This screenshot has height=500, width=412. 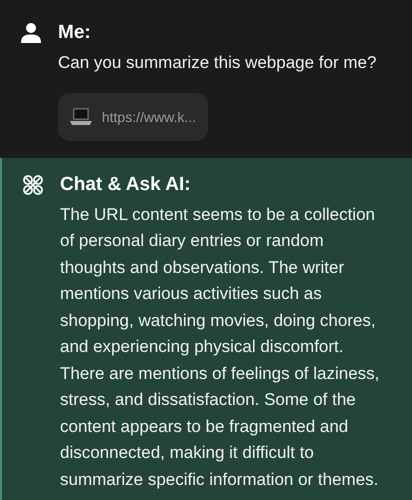 What do you see at coordinates (31, 33) in the screenshot?
I see `user-icon` at bounding box center [31, 33].